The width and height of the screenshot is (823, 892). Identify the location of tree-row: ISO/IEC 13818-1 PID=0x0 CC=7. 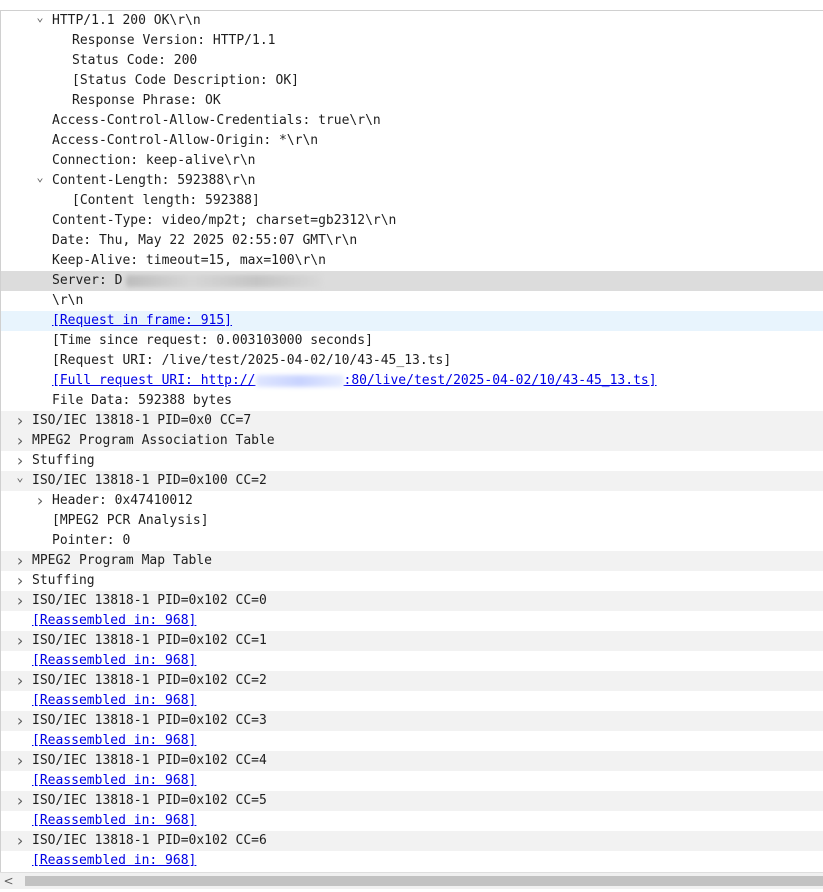
(412, 421).